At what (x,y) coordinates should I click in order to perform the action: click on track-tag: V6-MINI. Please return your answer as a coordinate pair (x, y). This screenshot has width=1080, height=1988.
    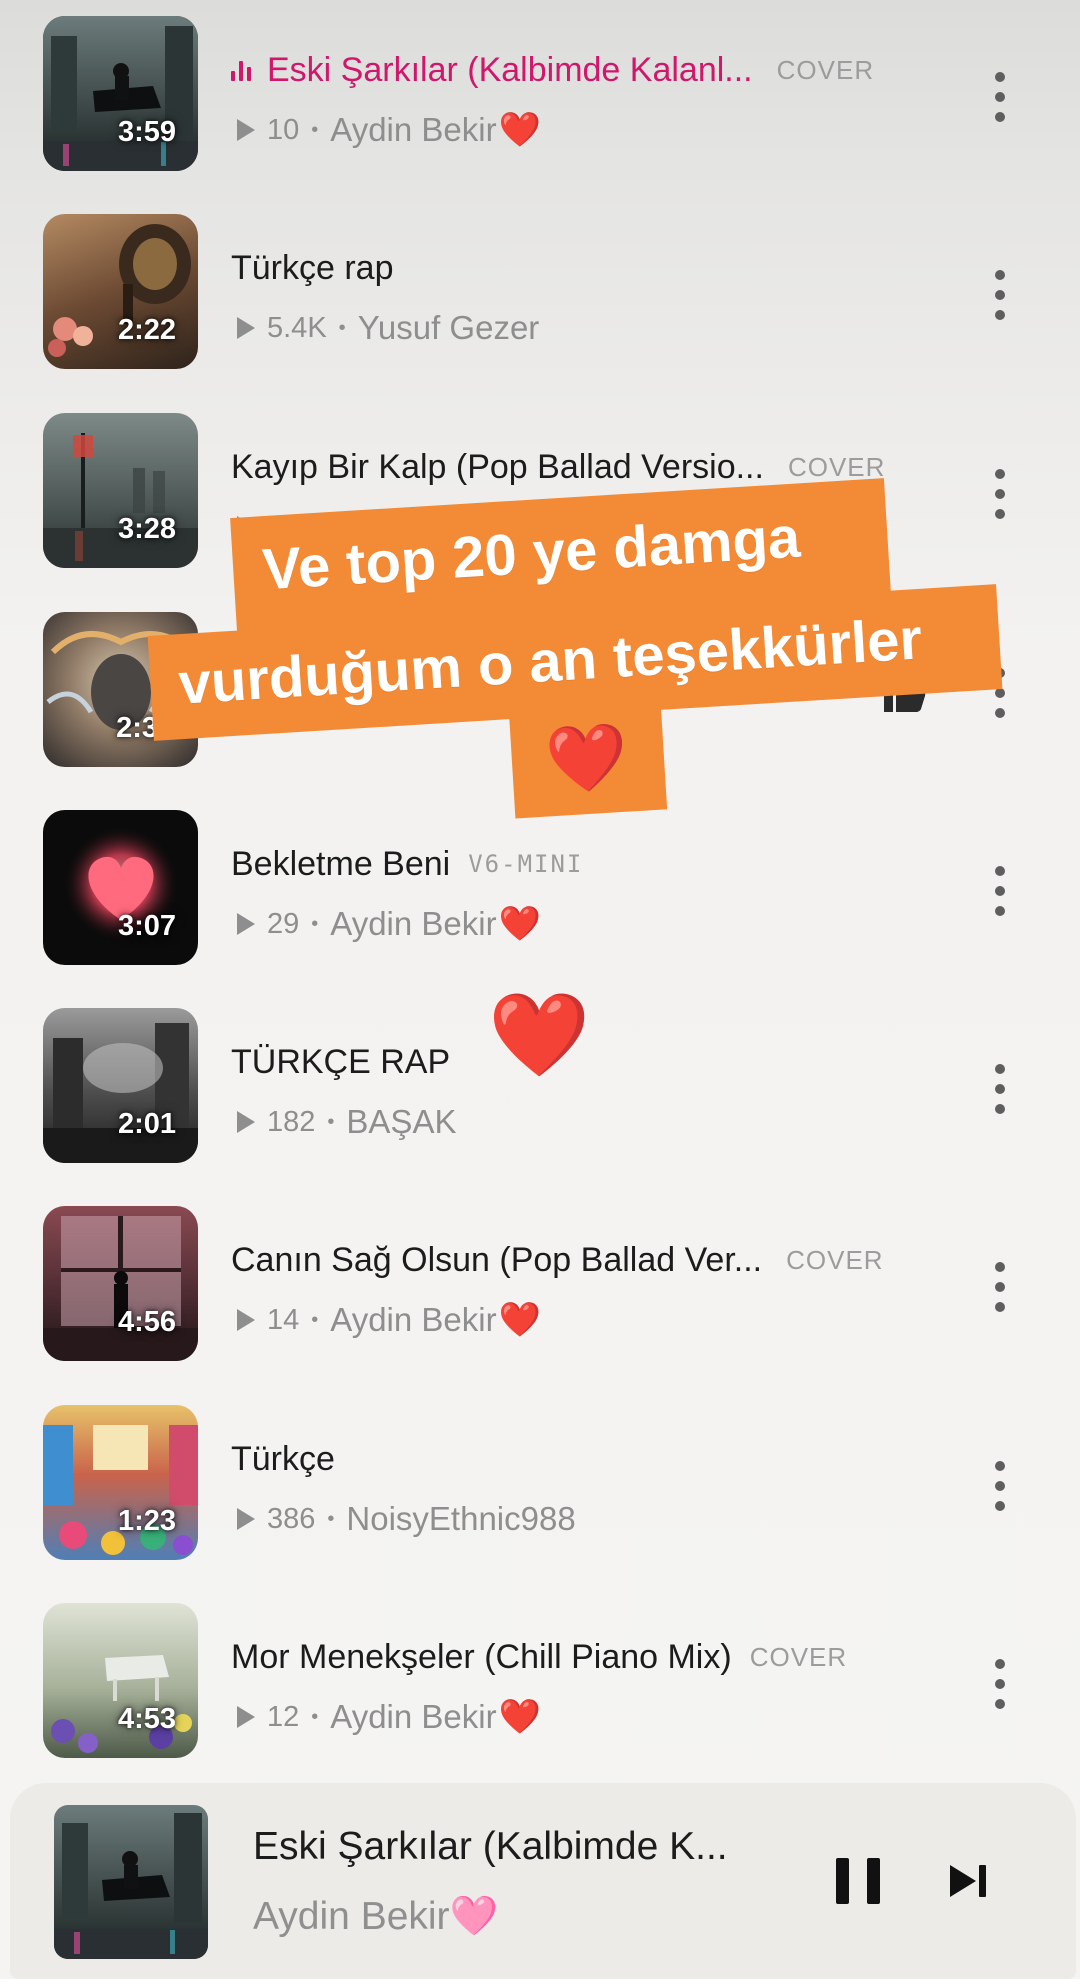
    Looking at the image, I should click on (526, 864).